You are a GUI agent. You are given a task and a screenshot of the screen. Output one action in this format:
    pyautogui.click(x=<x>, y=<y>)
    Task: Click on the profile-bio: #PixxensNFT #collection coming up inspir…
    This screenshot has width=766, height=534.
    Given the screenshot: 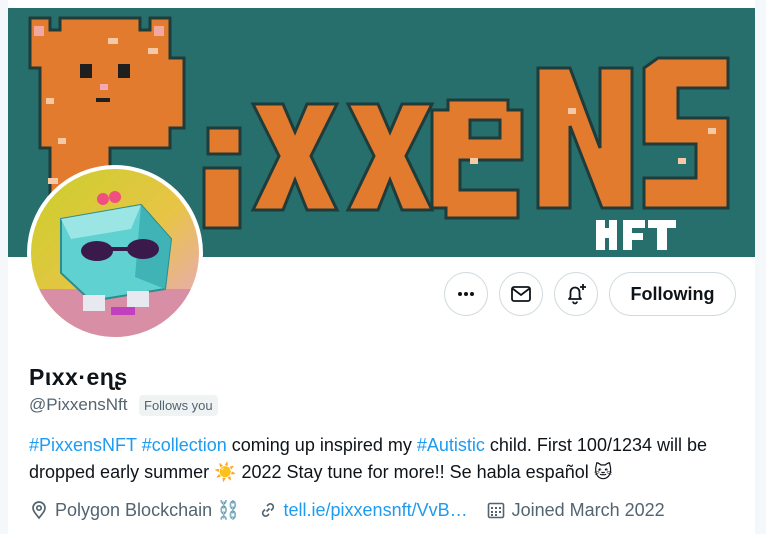 What is the action you would take?
    pyautogui.click(x=381, y=459)
    